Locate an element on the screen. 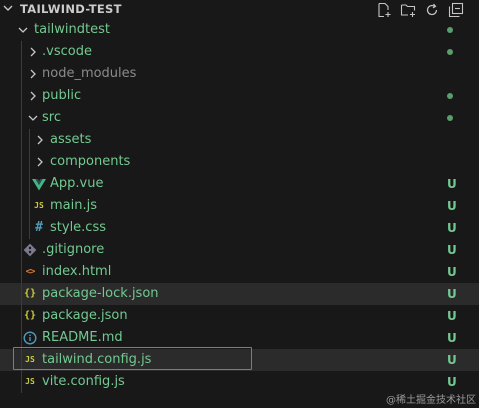 Image resolution: width=479 pixels, height=408 pixels. tree-item-label: style.css is located at coordinates (78, 227).